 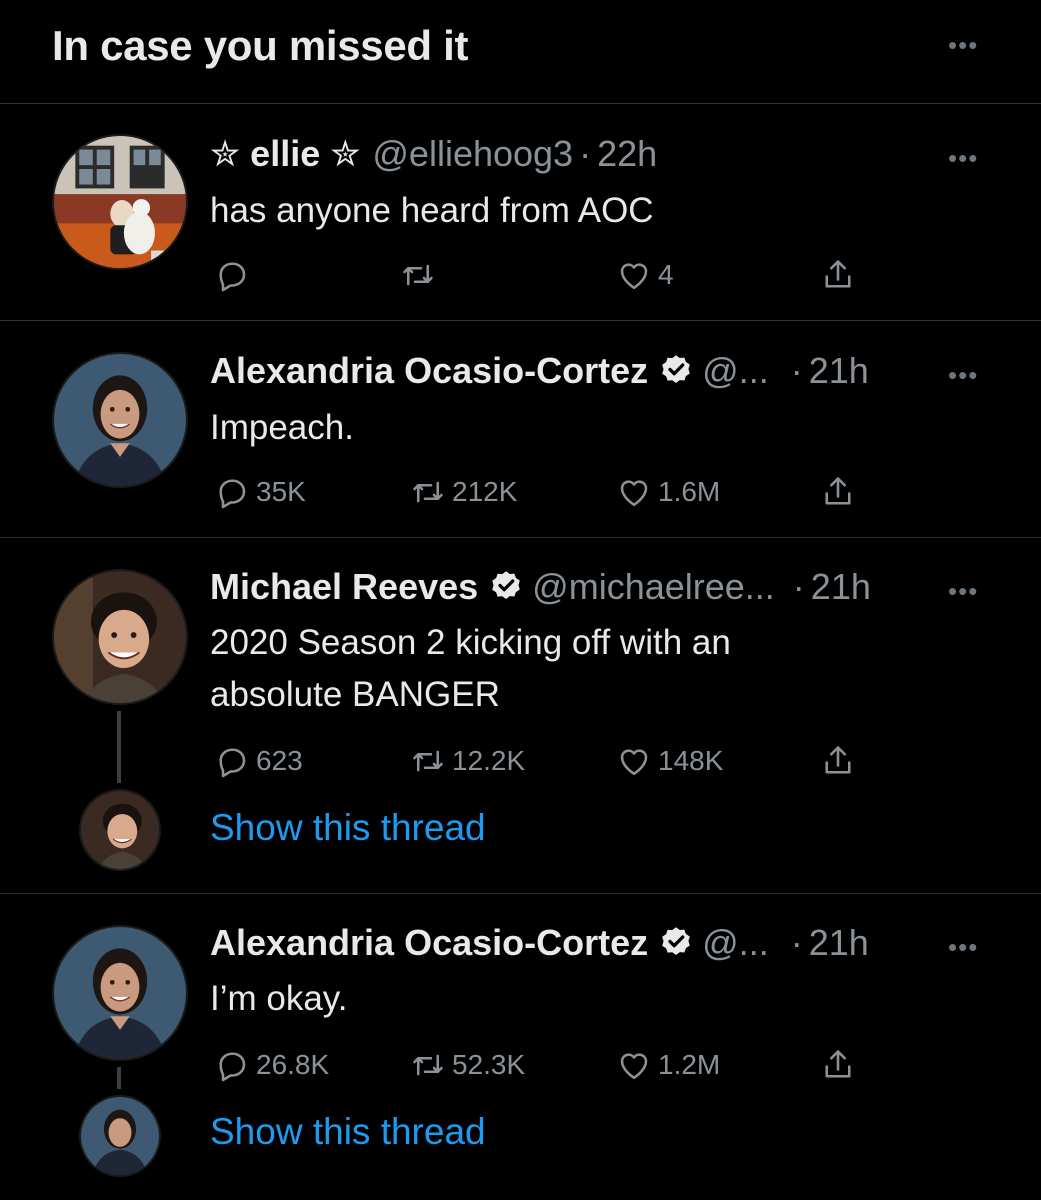 I want to click on retweet-count: 12.2K, so click(x=489, y=760).